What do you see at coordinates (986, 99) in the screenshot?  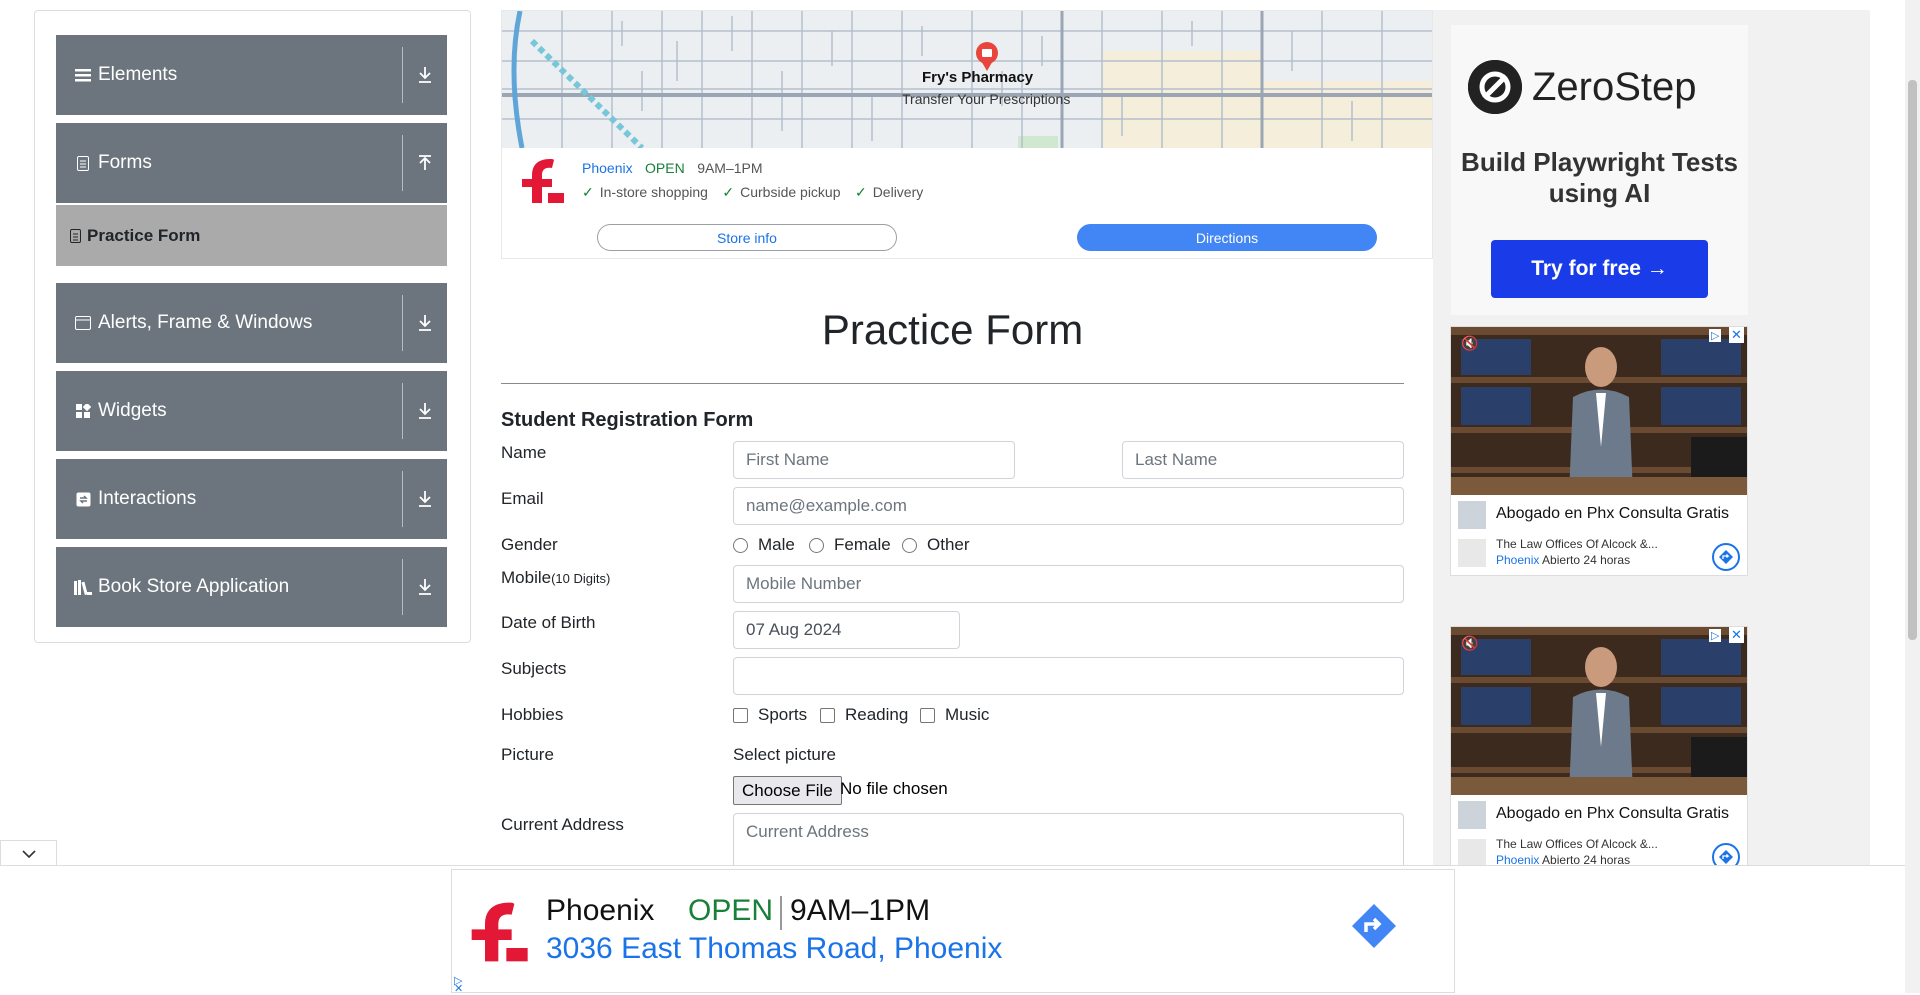 I see `map-place-subtitle: Transfer Your Prescriptions` at bounding box center [986, 99].